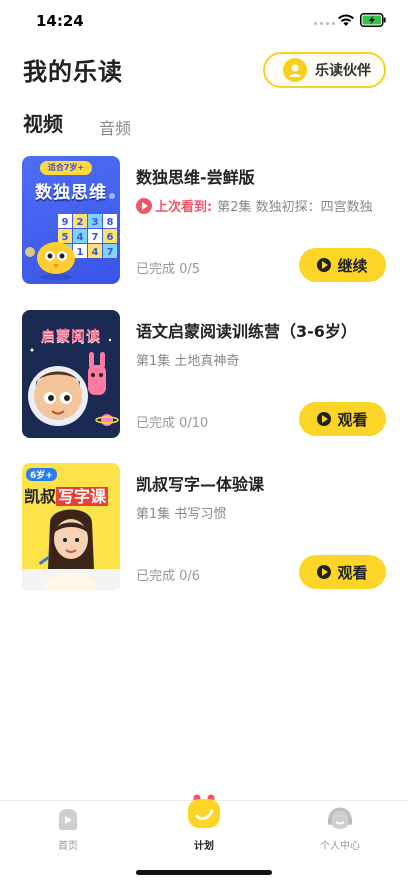 This screenshot has height=883, width=408. I want to click on profile-icon, so click(340, 818).